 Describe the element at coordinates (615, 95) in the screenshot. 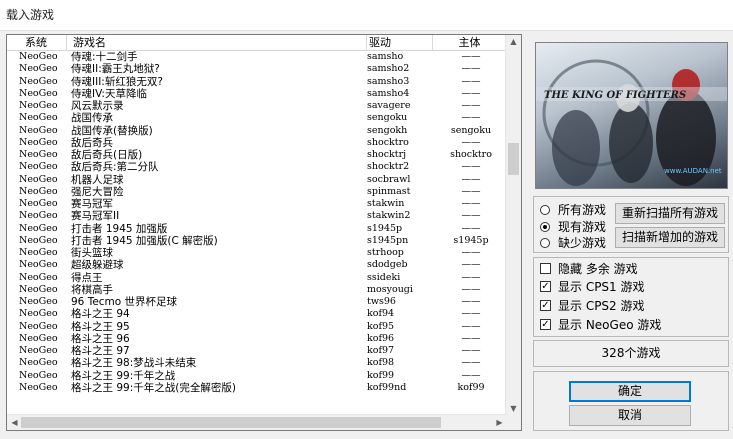

I see `preview-title-text: THE KING OF FIGHTERS` at that location.